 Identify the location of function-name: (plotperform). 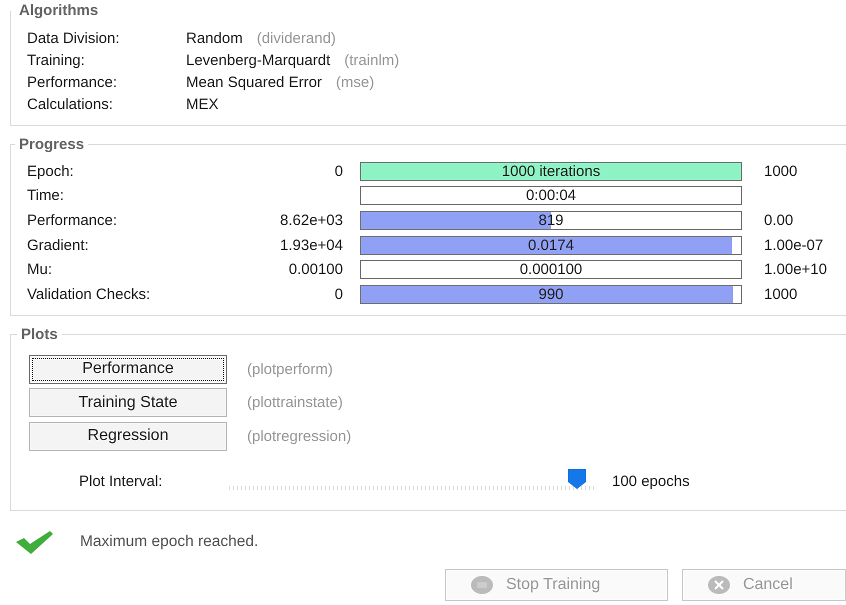
(290, 369).